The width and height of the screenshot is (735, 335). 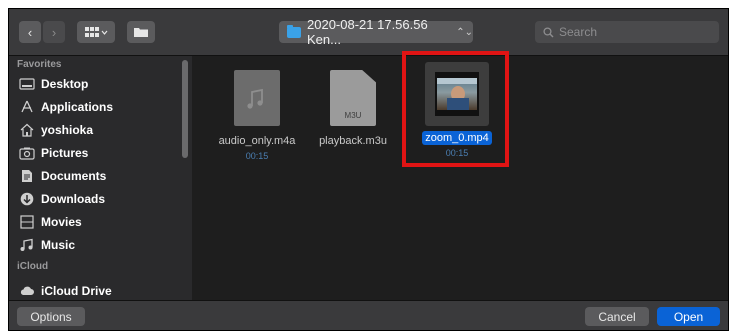 I want to click on sidebar-item-label: Music, so click(x=58, y=245).